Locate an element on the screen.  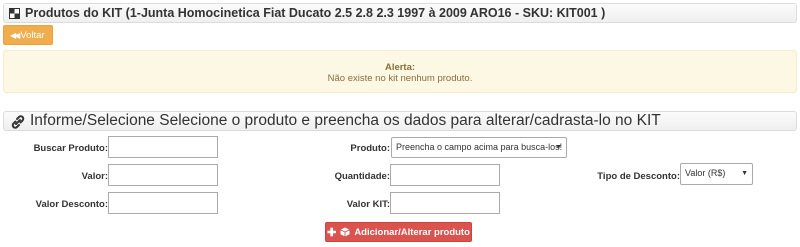
produto-label: Produto: is located at coordinates (370, 148).